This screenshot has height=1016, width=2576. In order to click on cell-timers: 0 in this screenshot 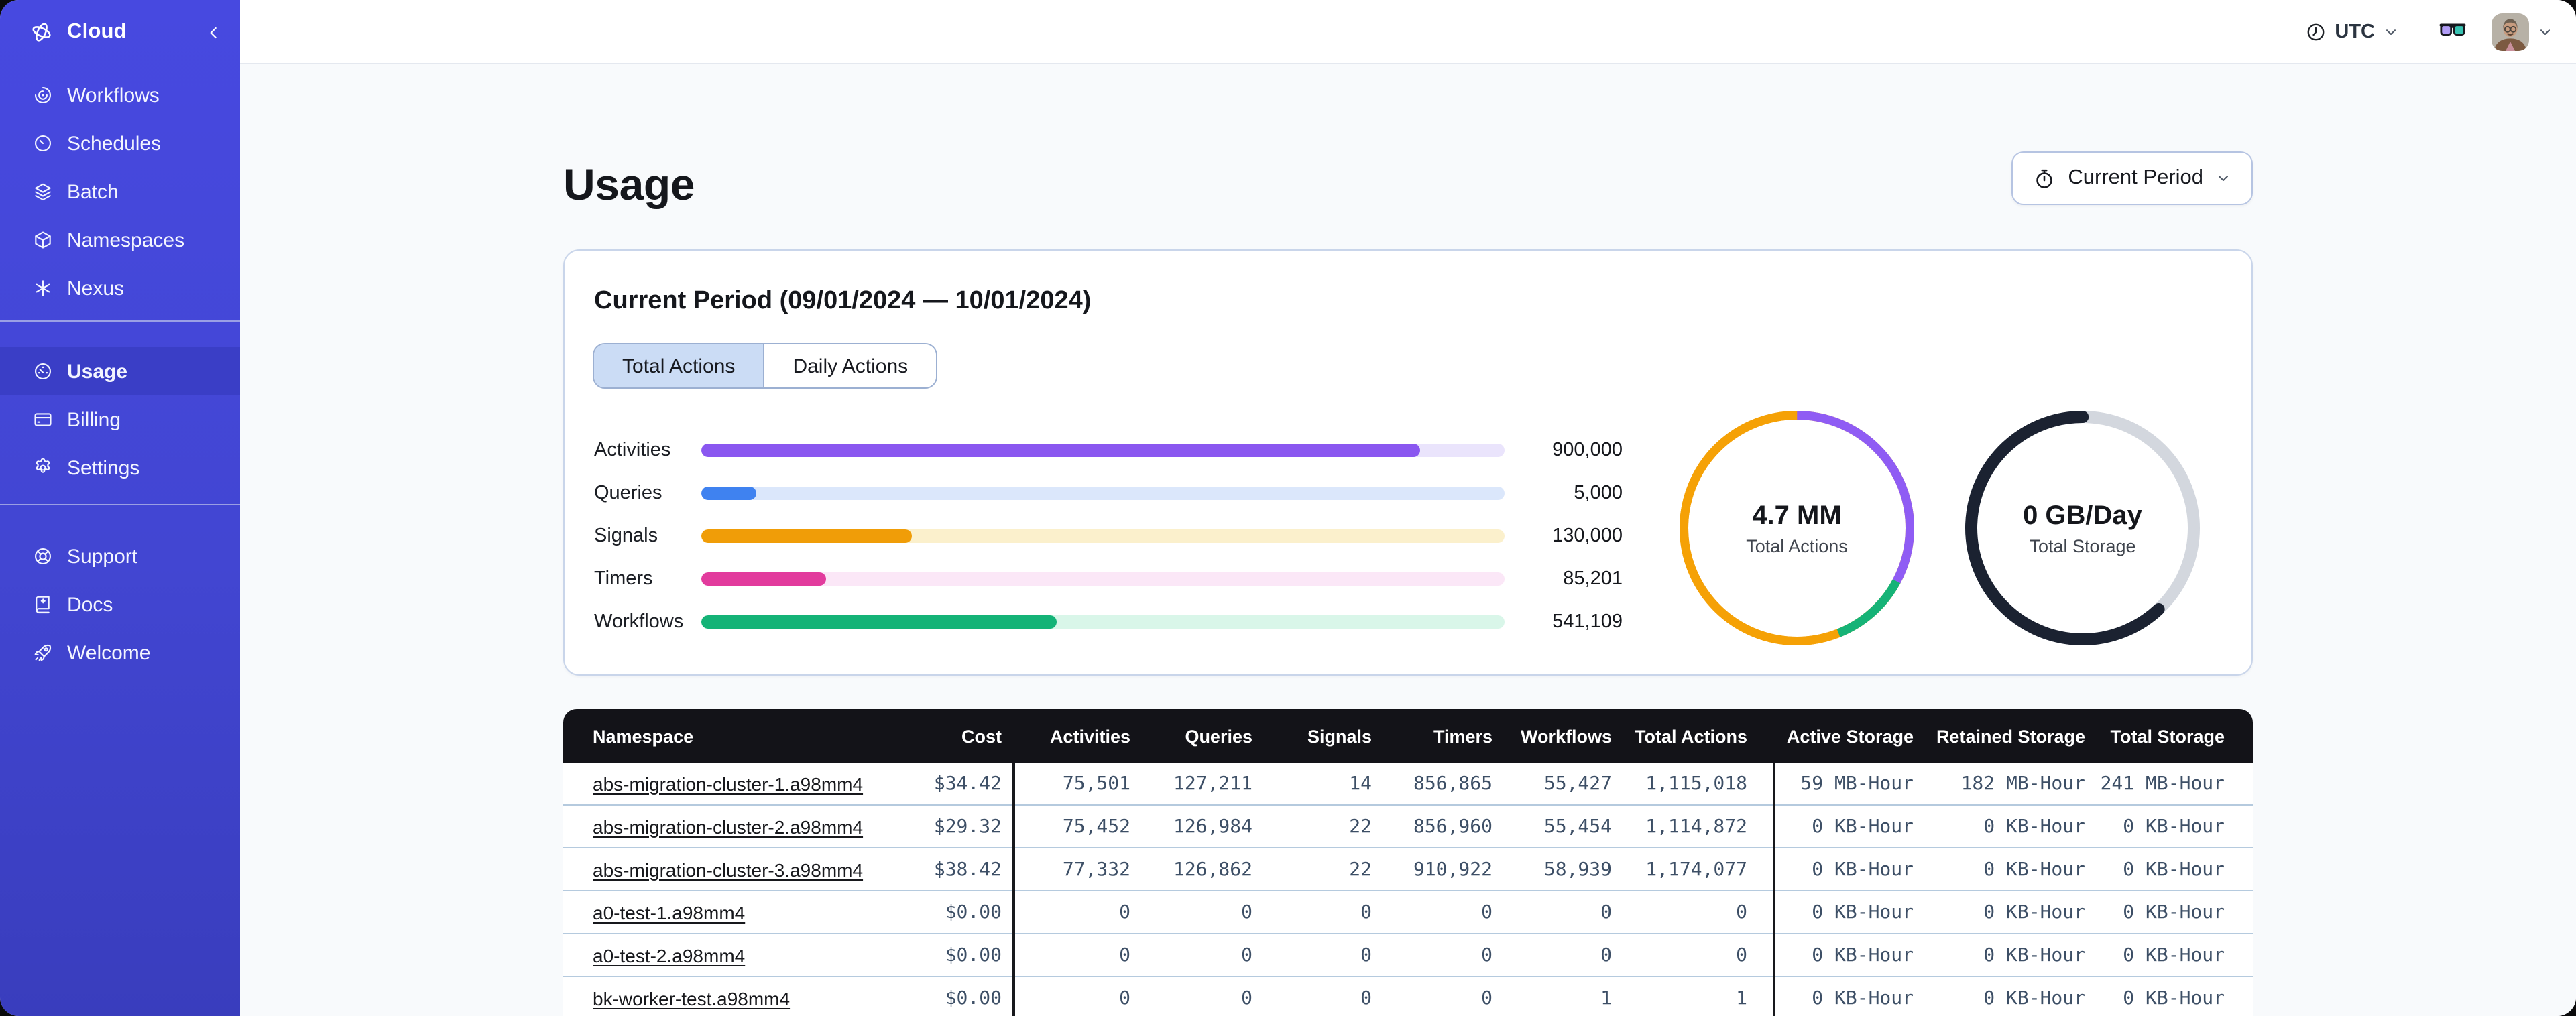, I will do `click(1486, 998)`.